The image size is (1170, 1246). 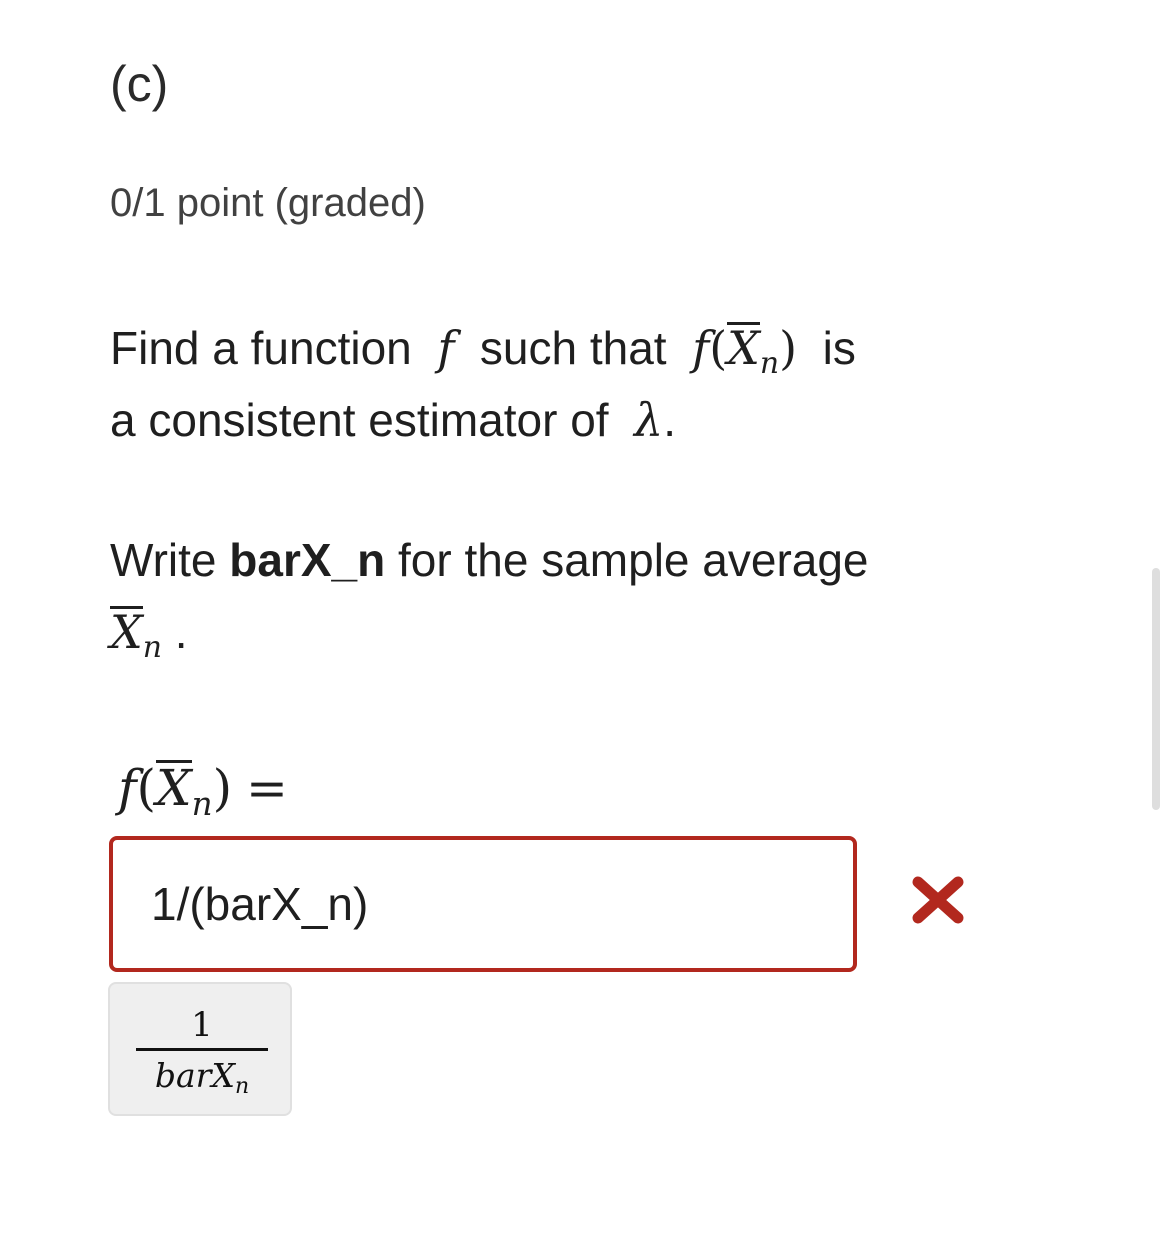 I want to click on preview-denominator-base: barX, so click(x=194, y=1075).